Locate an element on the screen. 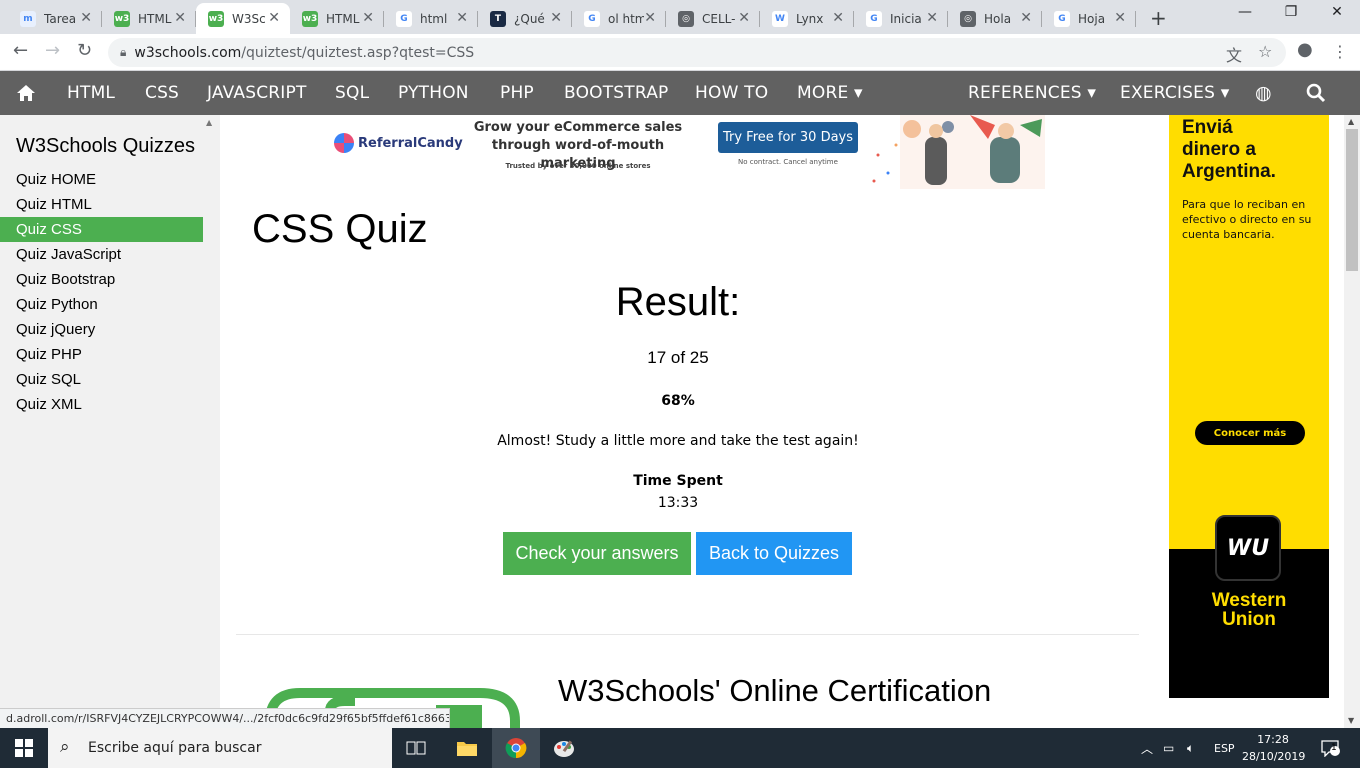 The height and width of the screenshot is (768, 1360). browser-tab: W Lynx ✕ is located at coordinates (807, 18).